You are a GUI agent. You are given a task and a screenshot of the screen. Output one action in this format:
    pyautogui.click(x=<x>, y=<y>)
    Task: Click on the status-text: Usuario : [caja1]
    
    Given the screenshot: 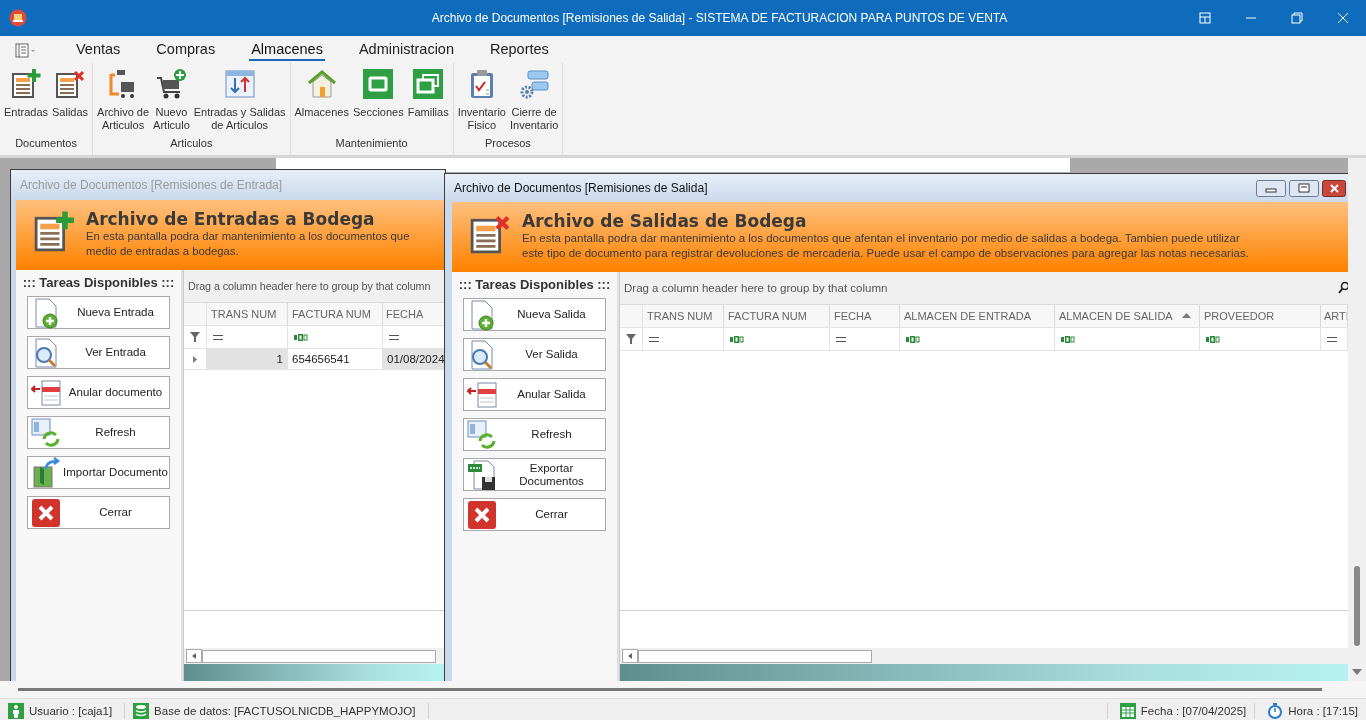 What is the action you would take?
    pyautogui.click(x=71, y=711)
    